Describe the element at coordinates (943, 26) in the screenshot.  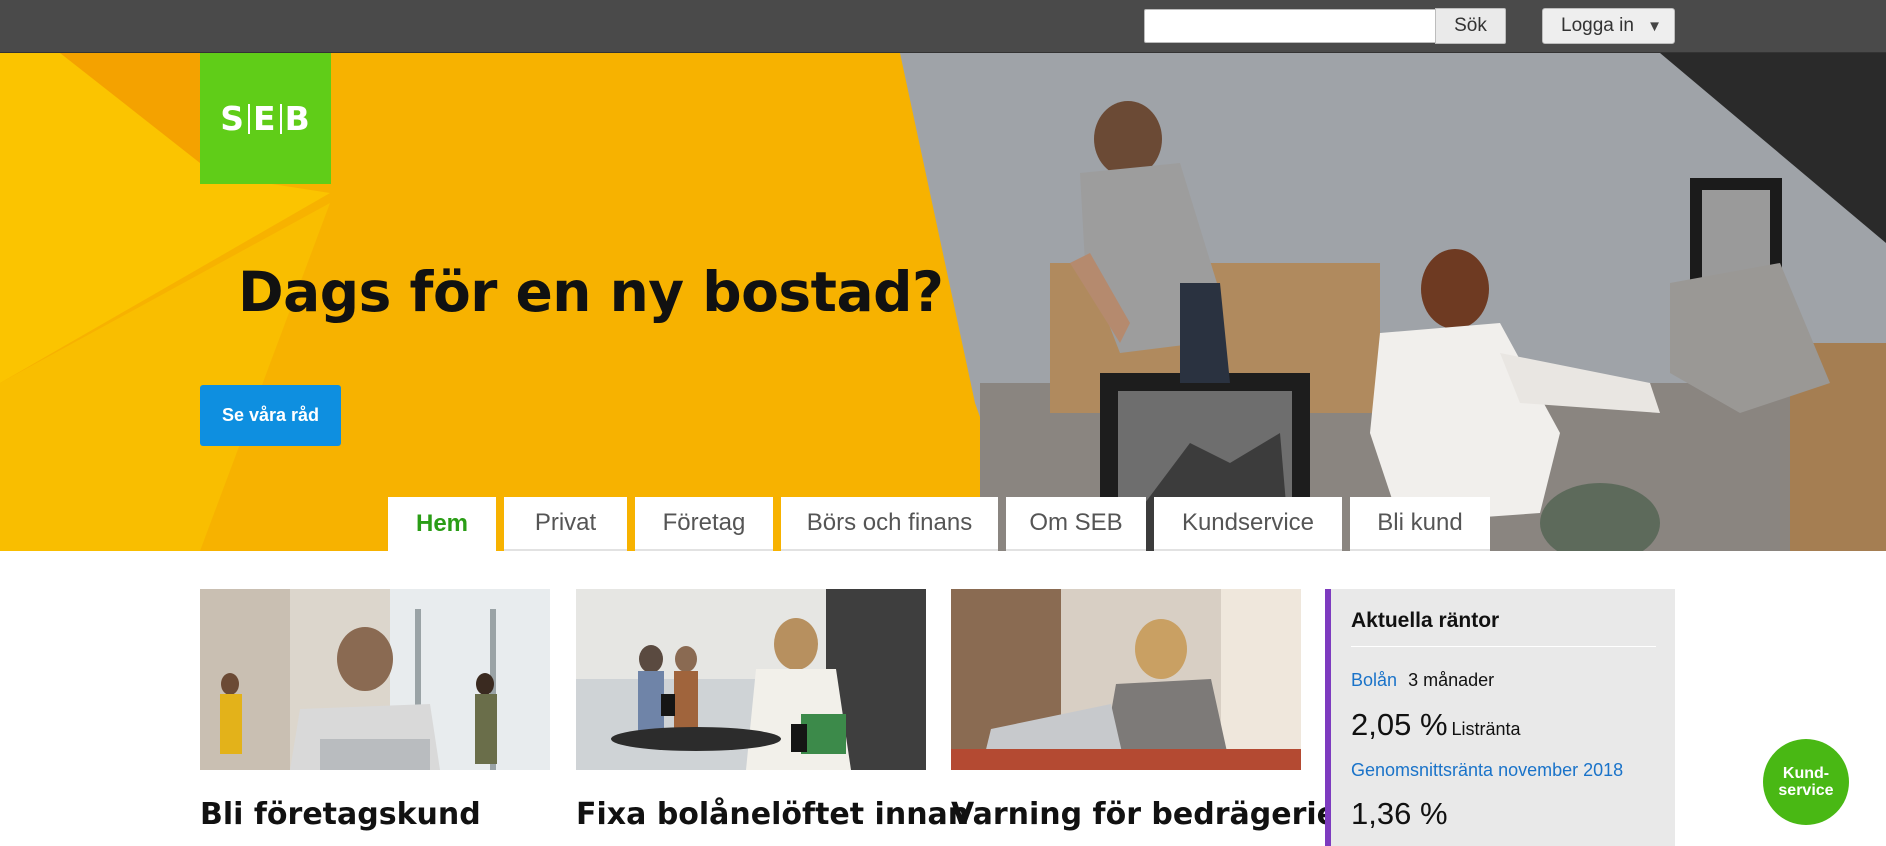
I see `top-bar: Sök Logga in ▼` at that location.